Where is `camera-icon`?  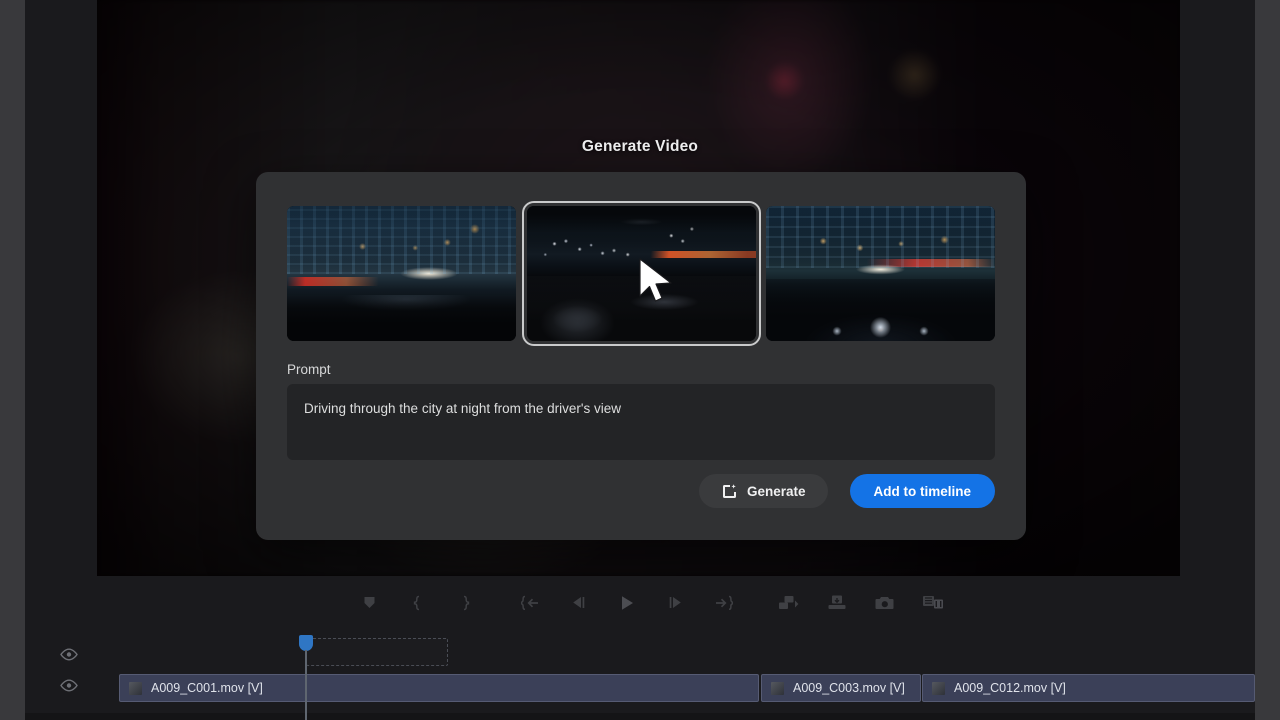 camera-icon is located at coordinates (885, 605).